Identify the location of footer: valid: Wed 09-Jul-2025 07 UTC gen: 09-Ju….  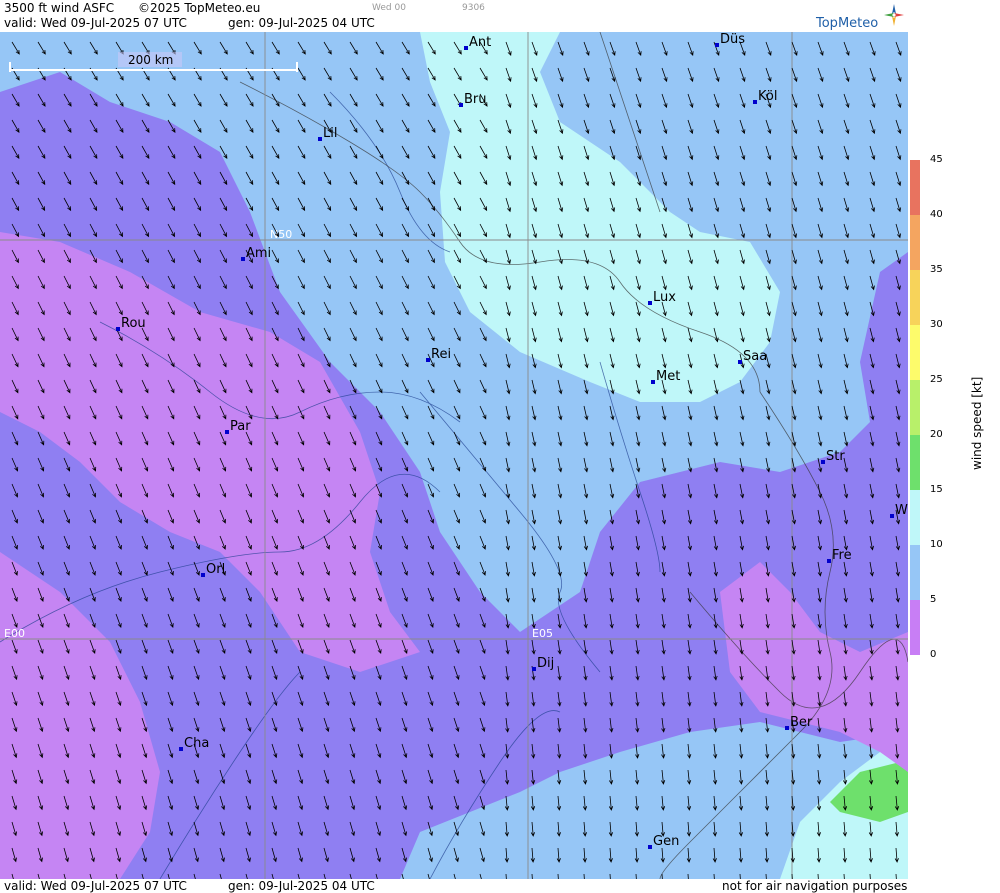
(500, 886).